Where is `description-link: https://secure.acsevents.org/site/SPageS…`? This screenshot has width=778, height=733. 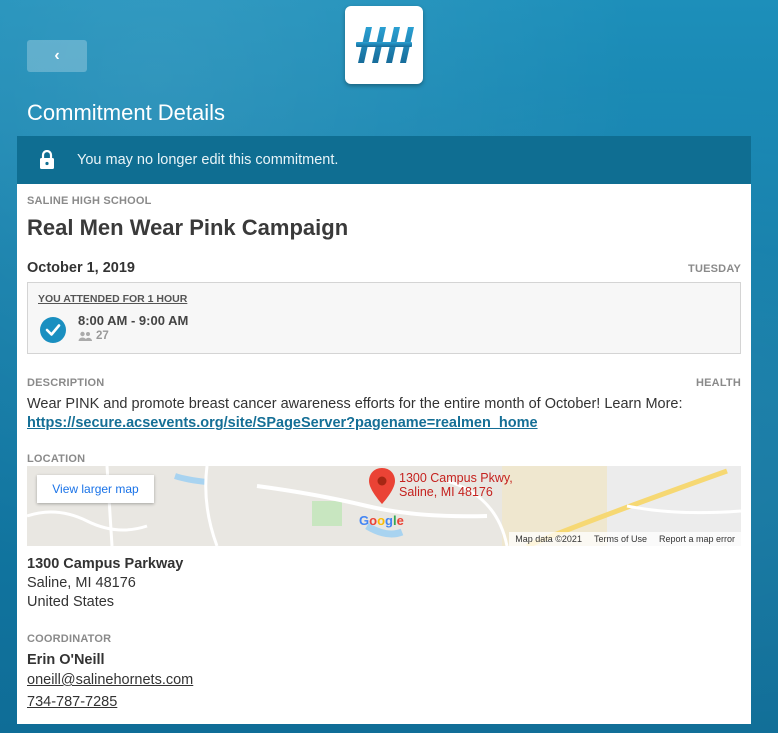 description-link: https://secure.acsevents.org/site/SPageS… is located at coordinates (282, 423).